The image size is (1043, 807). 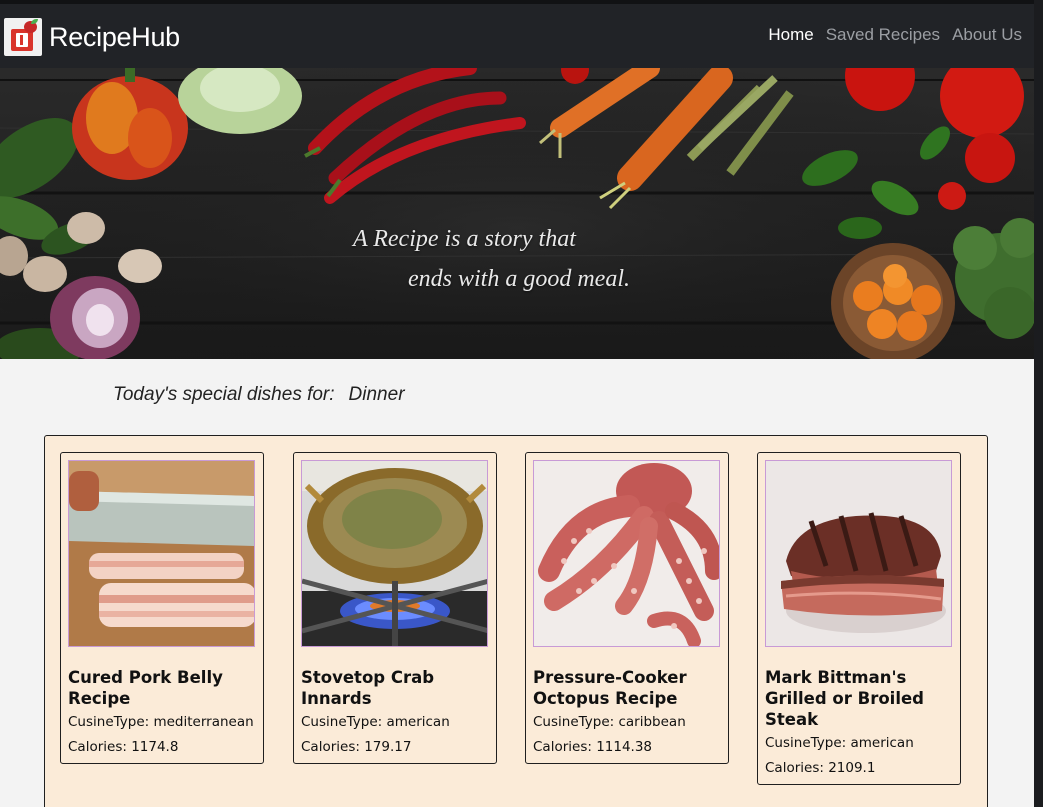 I want to click on recipe-calories: Calories: 1114.38, so click(x=593, y=747).